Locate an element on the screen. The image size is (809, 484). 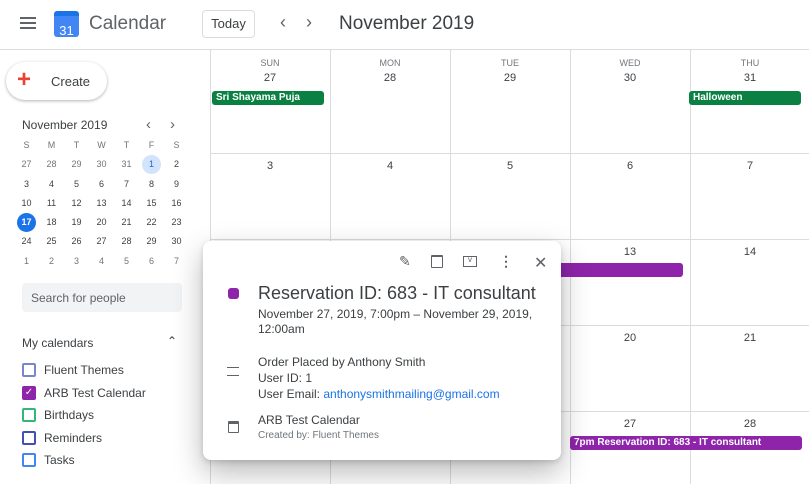
app-title: Calendar is located at coordinates (128, 23).